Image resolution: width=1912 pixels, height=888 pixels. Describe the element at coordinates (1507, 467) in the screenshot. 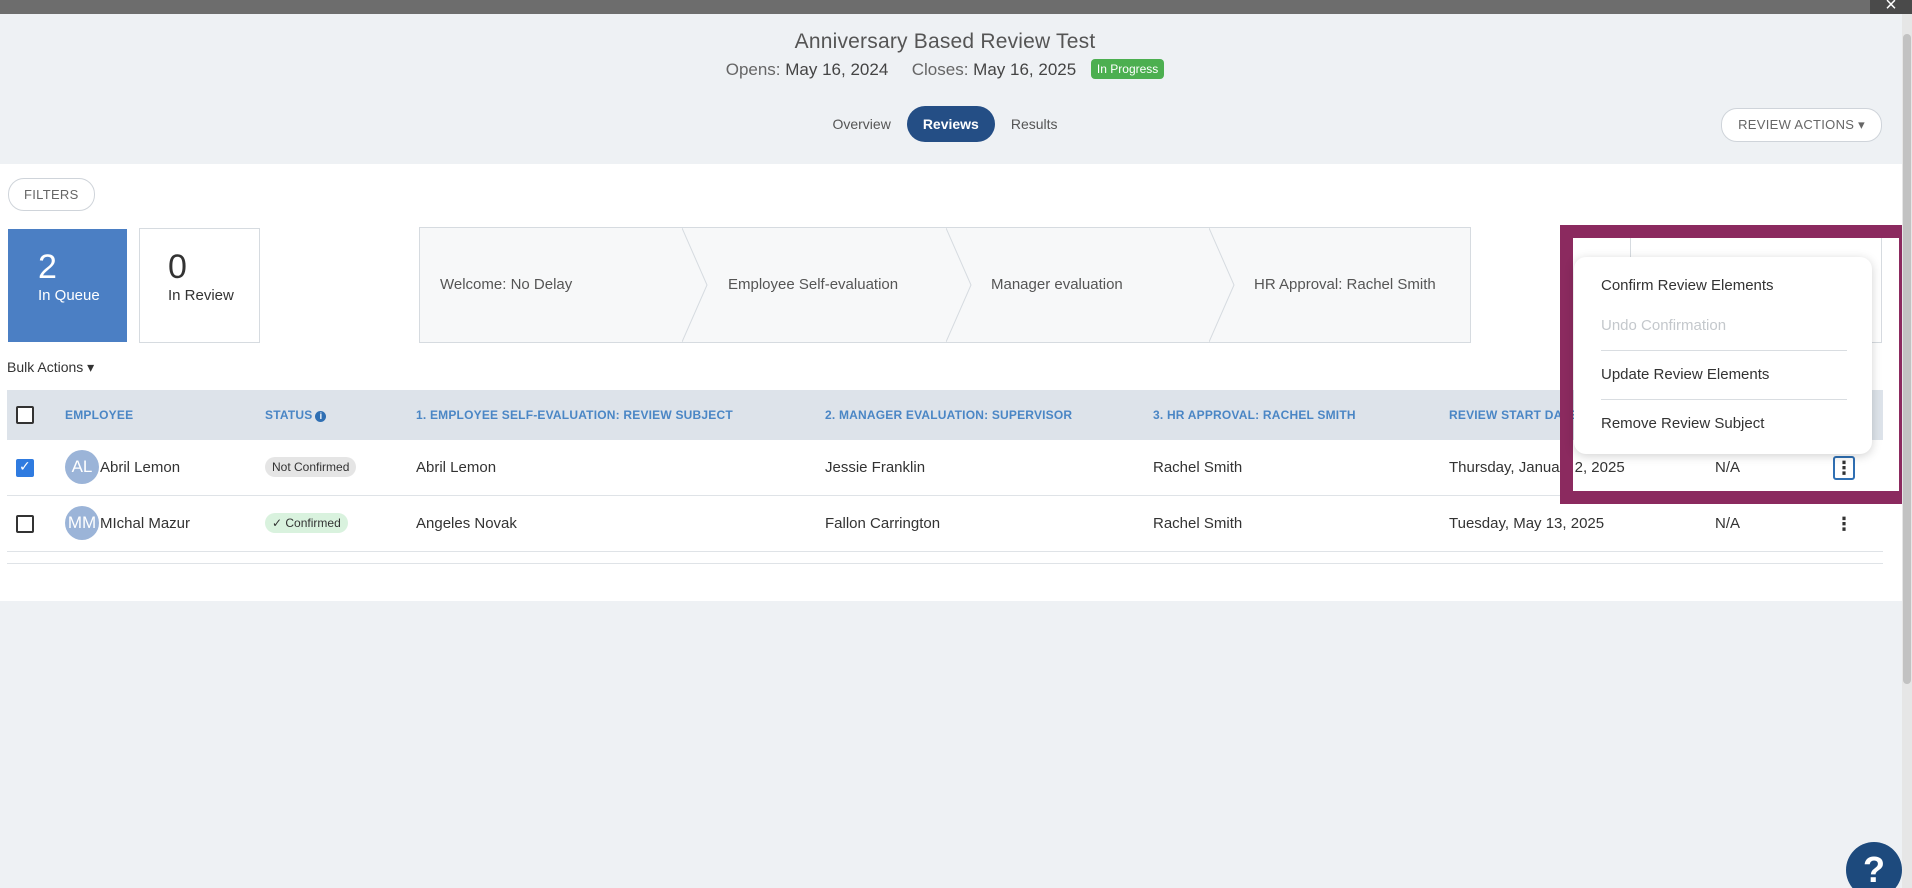

I see `review-start-date-text: Thursday, Januar` at that location.